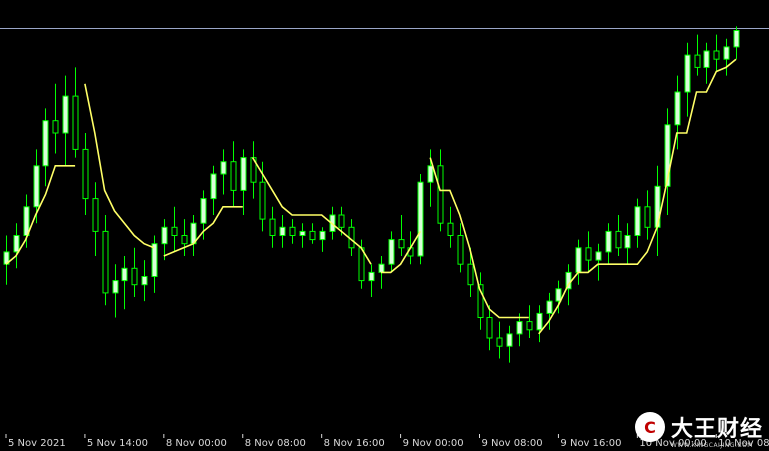 The width and height of the screenshot is (769, 451). Describe the element at coordinates (649, 427) in the screenshot. I see `brand-logo-icon: C` at that location.